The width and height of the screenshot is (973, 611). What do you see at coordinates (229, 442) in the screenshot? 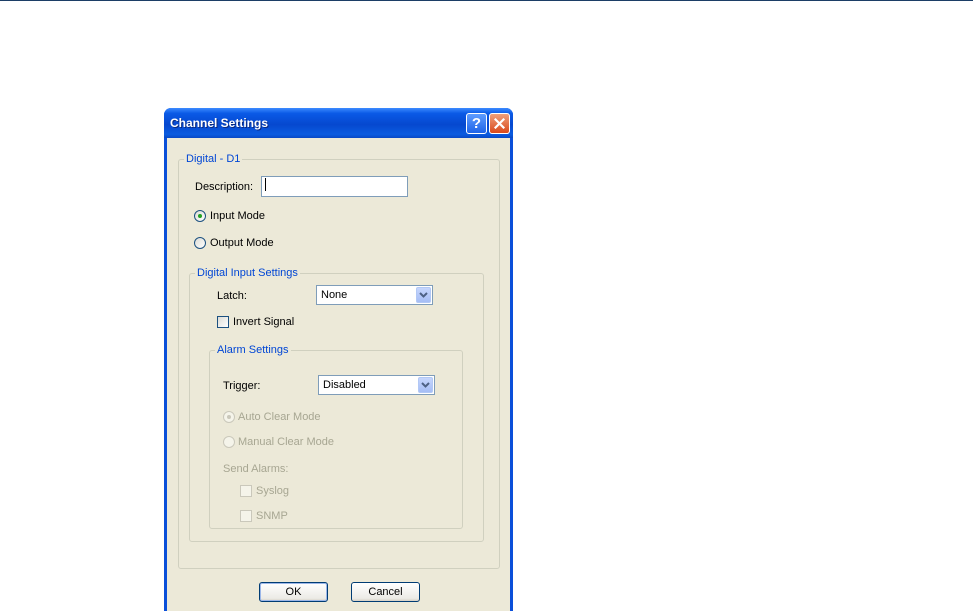
I see `manual-clear-radio` at bounding box center [229, 442].